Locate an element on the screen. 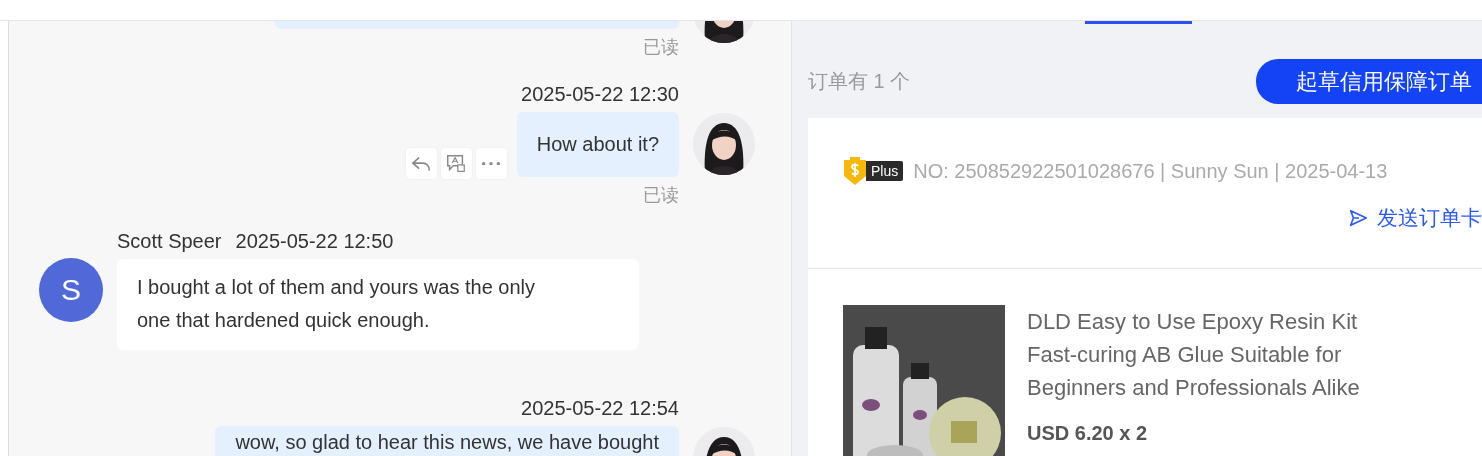 The height and width of the screenshot is (456, 1482). message-bubble: How about it? is located at coordinates (597, 144).